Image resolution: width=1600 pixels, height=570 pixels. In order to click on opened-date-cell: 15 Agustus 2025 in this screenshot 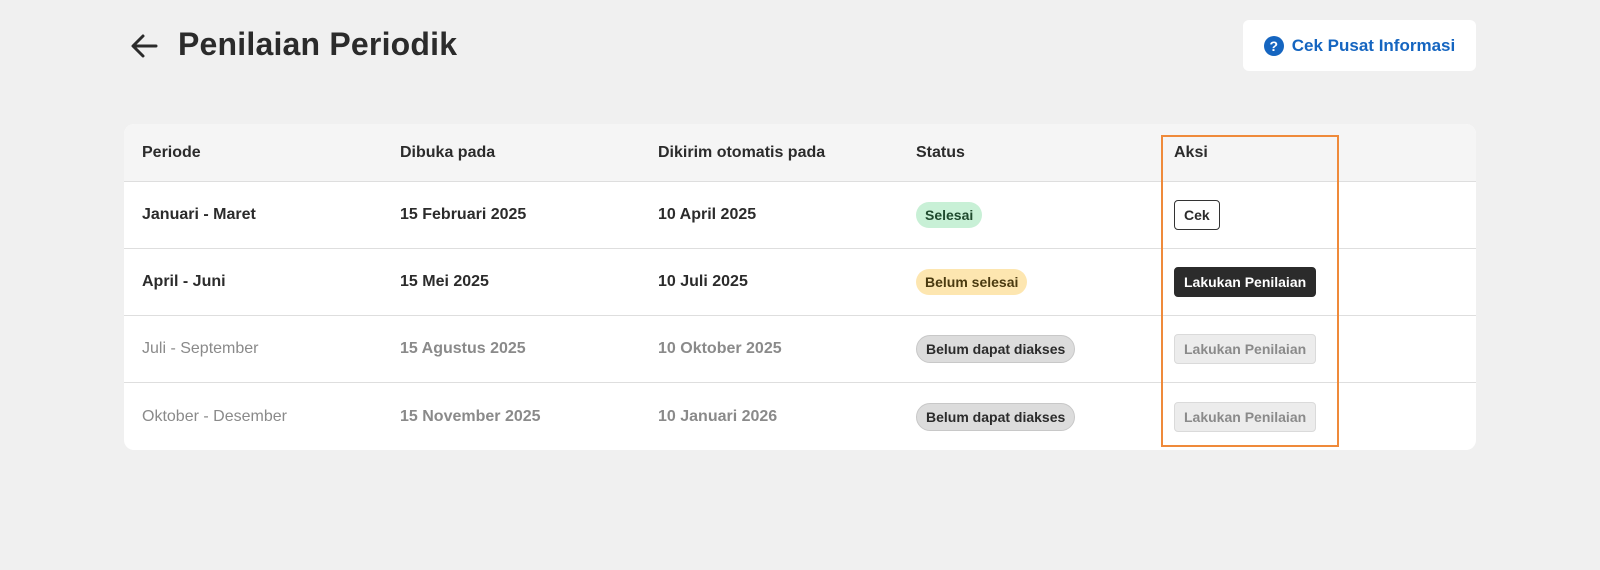, I will do `click(463, 348)`.